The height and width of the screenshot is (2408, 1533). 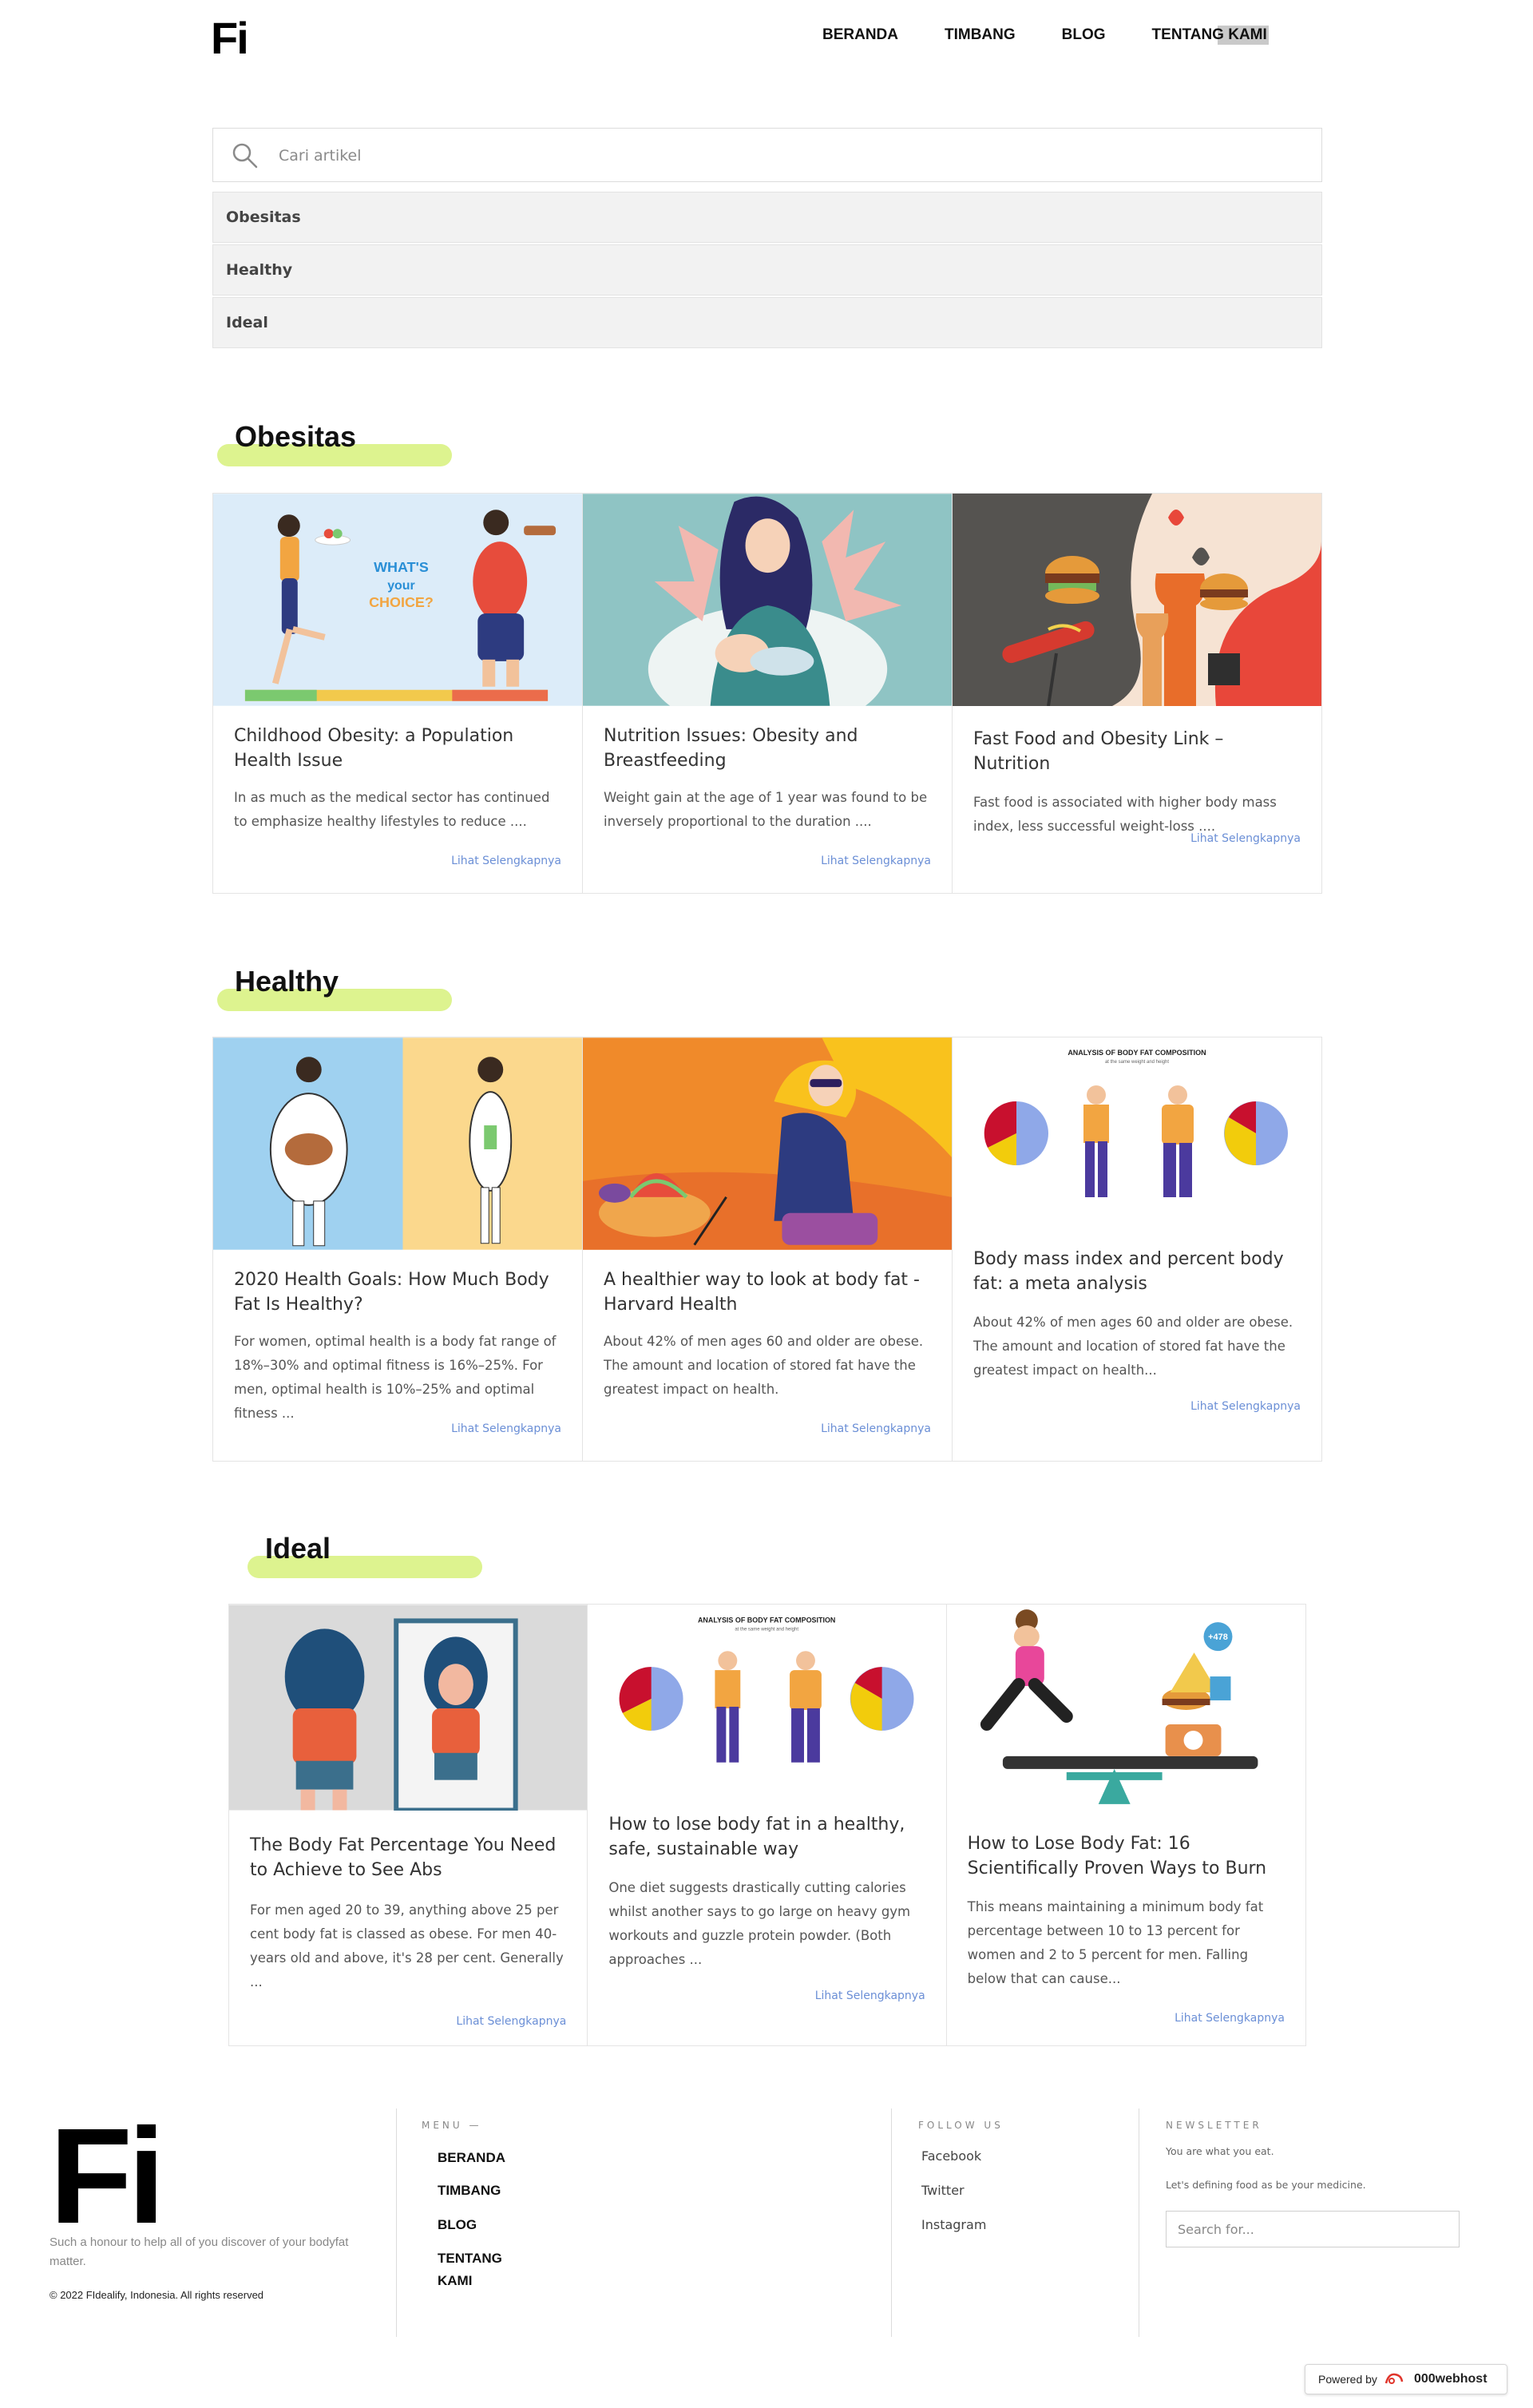 I want to click on footer-link-beranda: BERANDA, so click(x=471, y=2158).